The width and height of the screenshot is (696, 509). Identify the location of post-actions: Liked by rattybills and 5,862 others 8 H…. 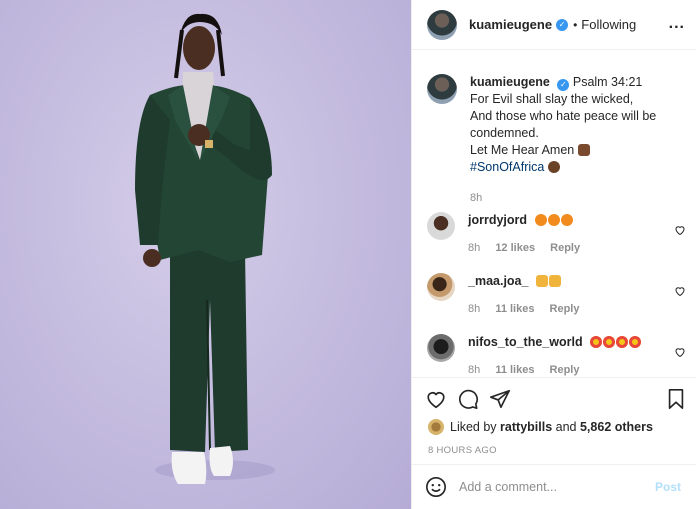
(554, 424).